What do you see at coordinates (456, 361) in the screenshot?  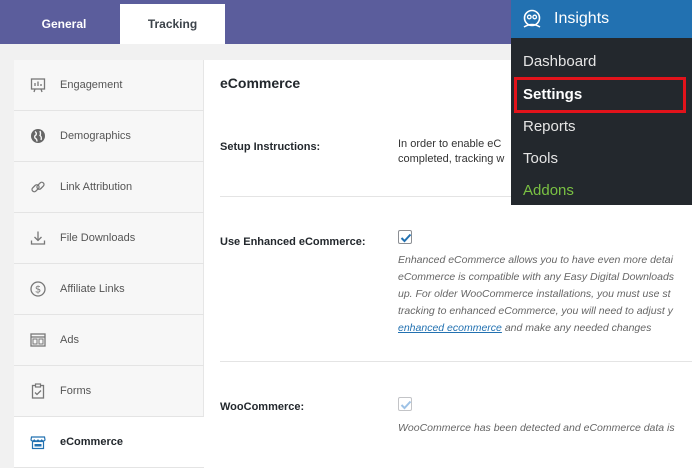 I see `divider` at bounding box center [456, 361].